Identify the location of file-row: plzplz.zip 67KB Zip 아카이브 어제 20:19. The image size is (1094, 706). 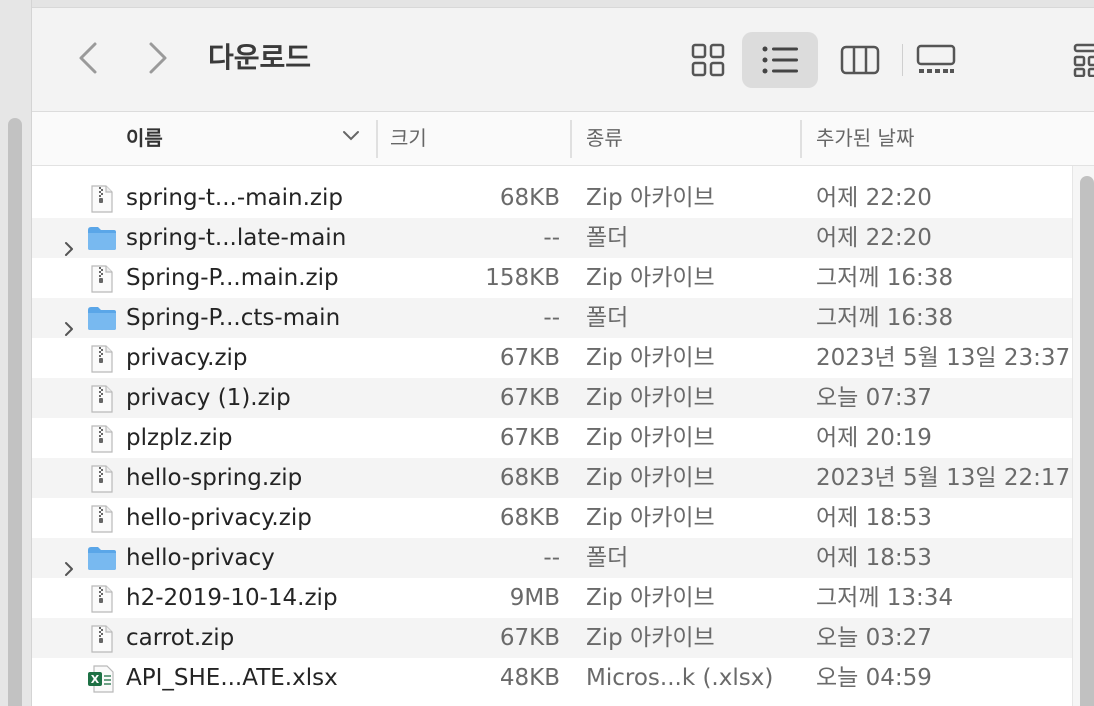
(552, 438).